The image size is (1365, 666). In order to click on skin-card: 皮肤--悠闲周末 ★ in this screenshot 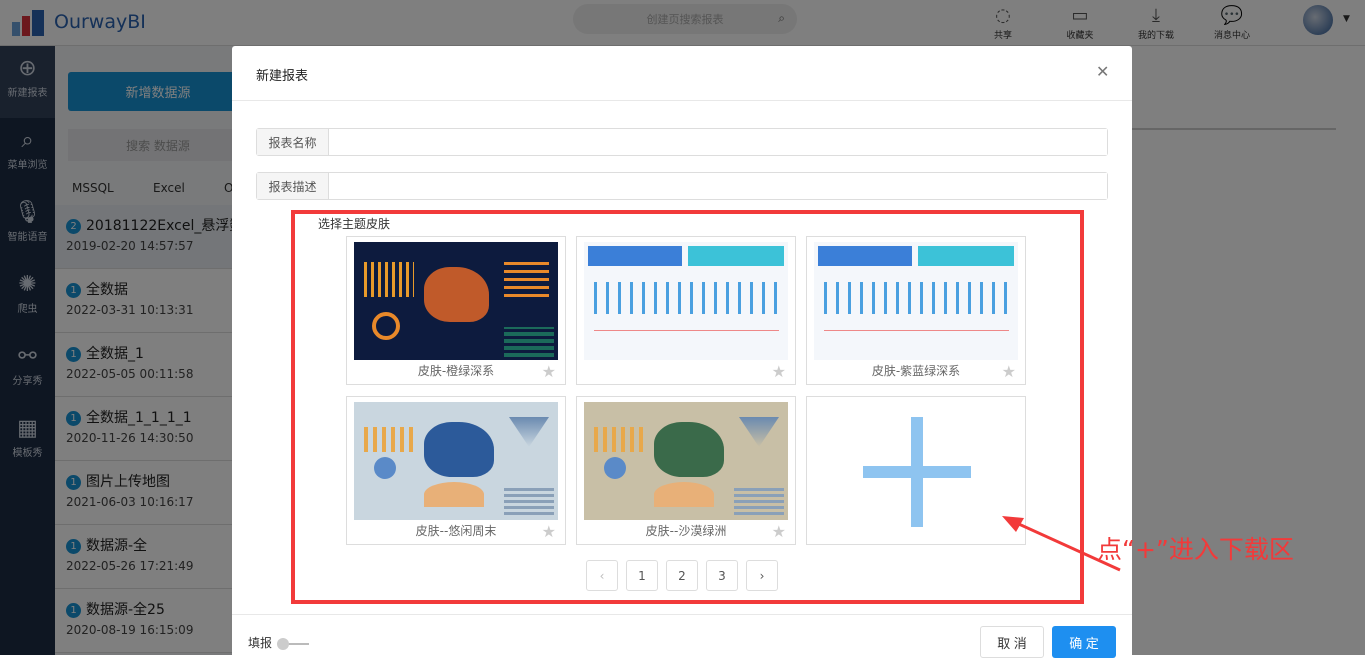, I will do `click(456, 470)`.